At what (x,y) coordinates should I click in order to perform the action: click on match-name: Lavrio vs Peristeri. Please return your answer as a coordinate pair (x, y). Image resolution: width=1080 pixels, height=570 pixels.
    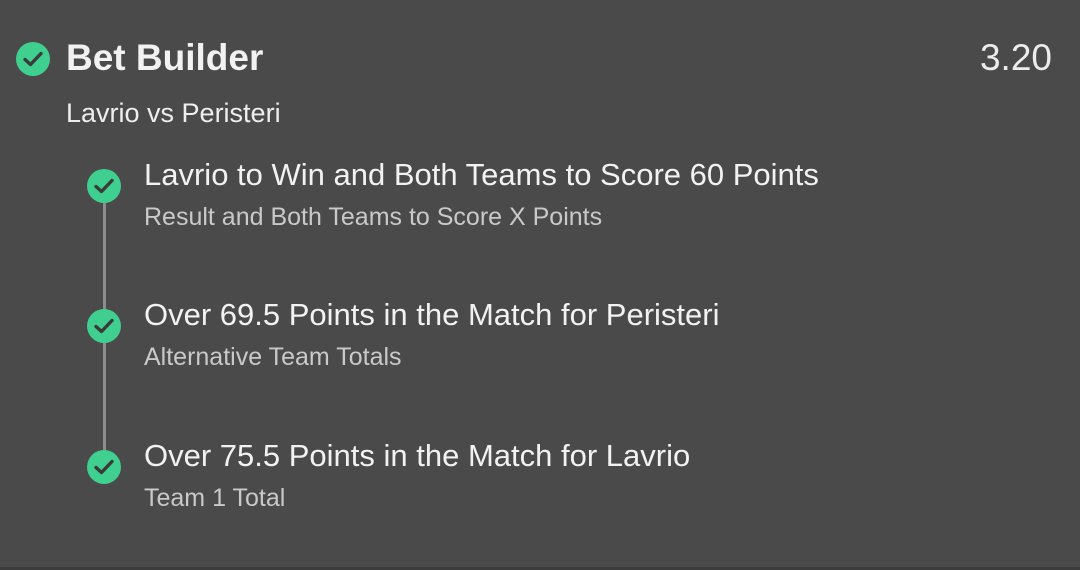
    Looking at the image, I should click on (173, 113).